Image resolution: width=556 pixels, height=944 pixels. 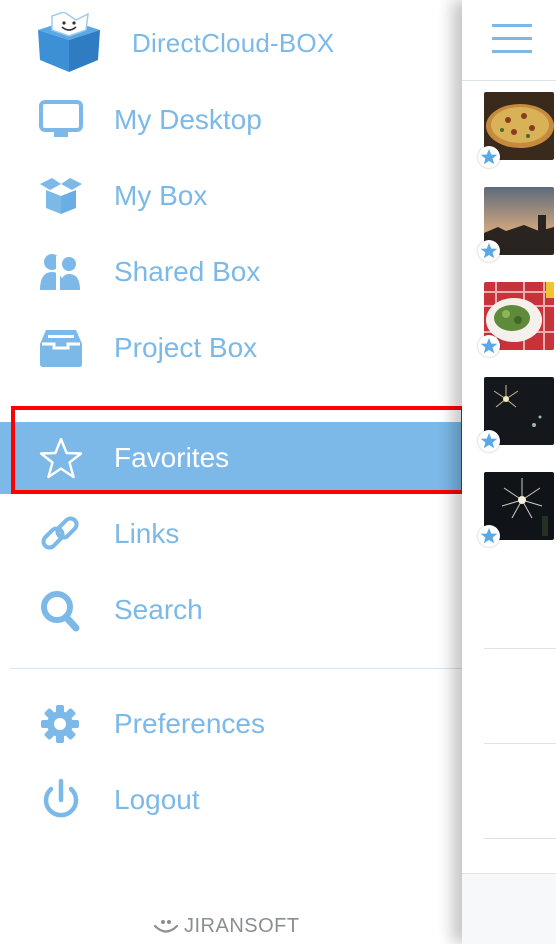 What do you see at coordinates (69, 42) in the screenshot?
I see `app-logo-icon` at bounding box center [69, 42].